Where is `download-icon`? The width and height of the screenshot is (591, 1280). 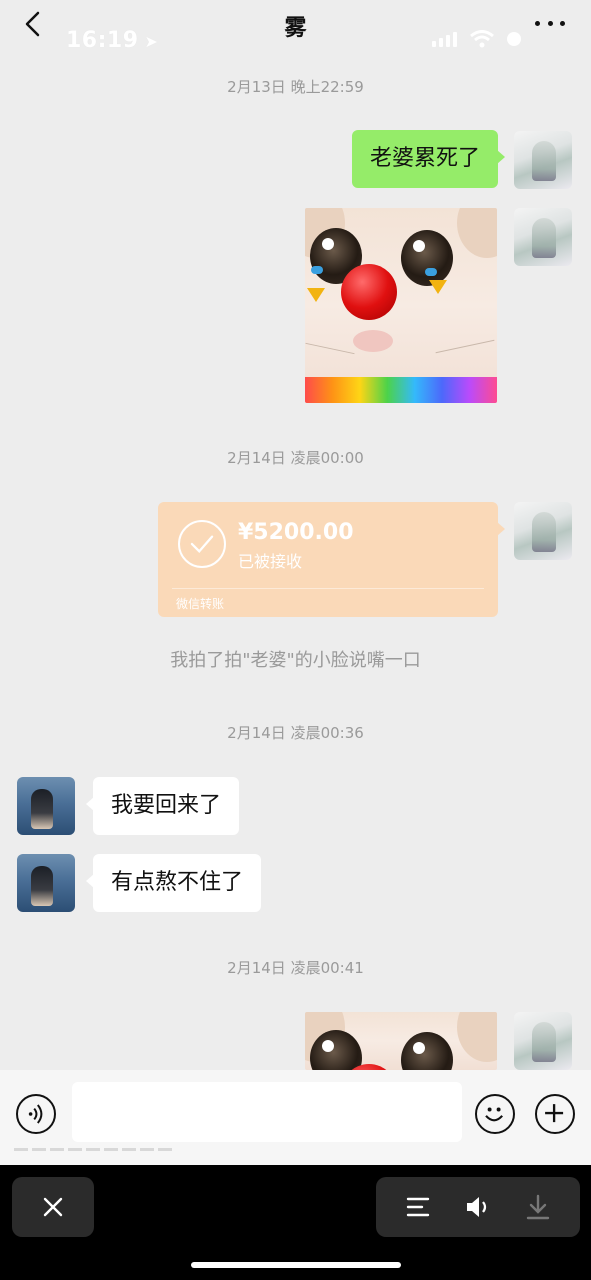
download-icon is located at coordinates (538, 1207).